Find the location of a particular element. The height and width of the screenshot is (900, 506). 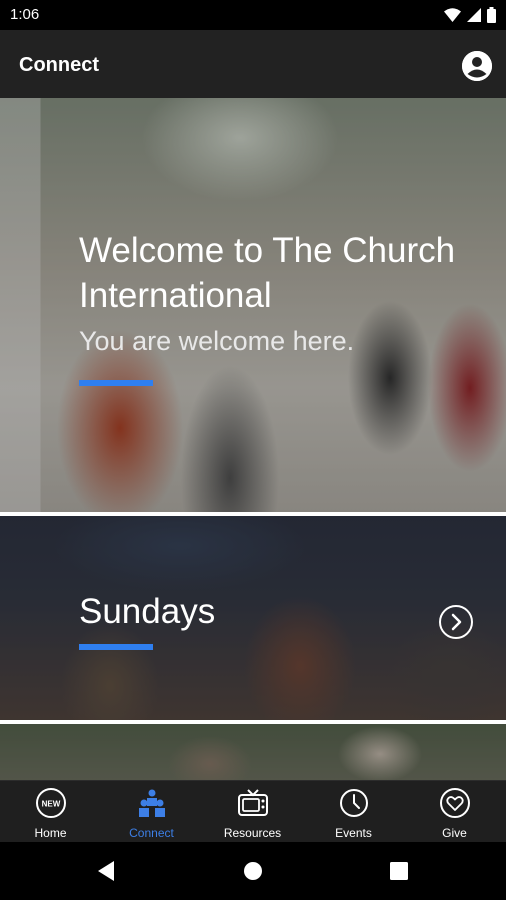

system-nav-bar is located at coordinates (253, 871).